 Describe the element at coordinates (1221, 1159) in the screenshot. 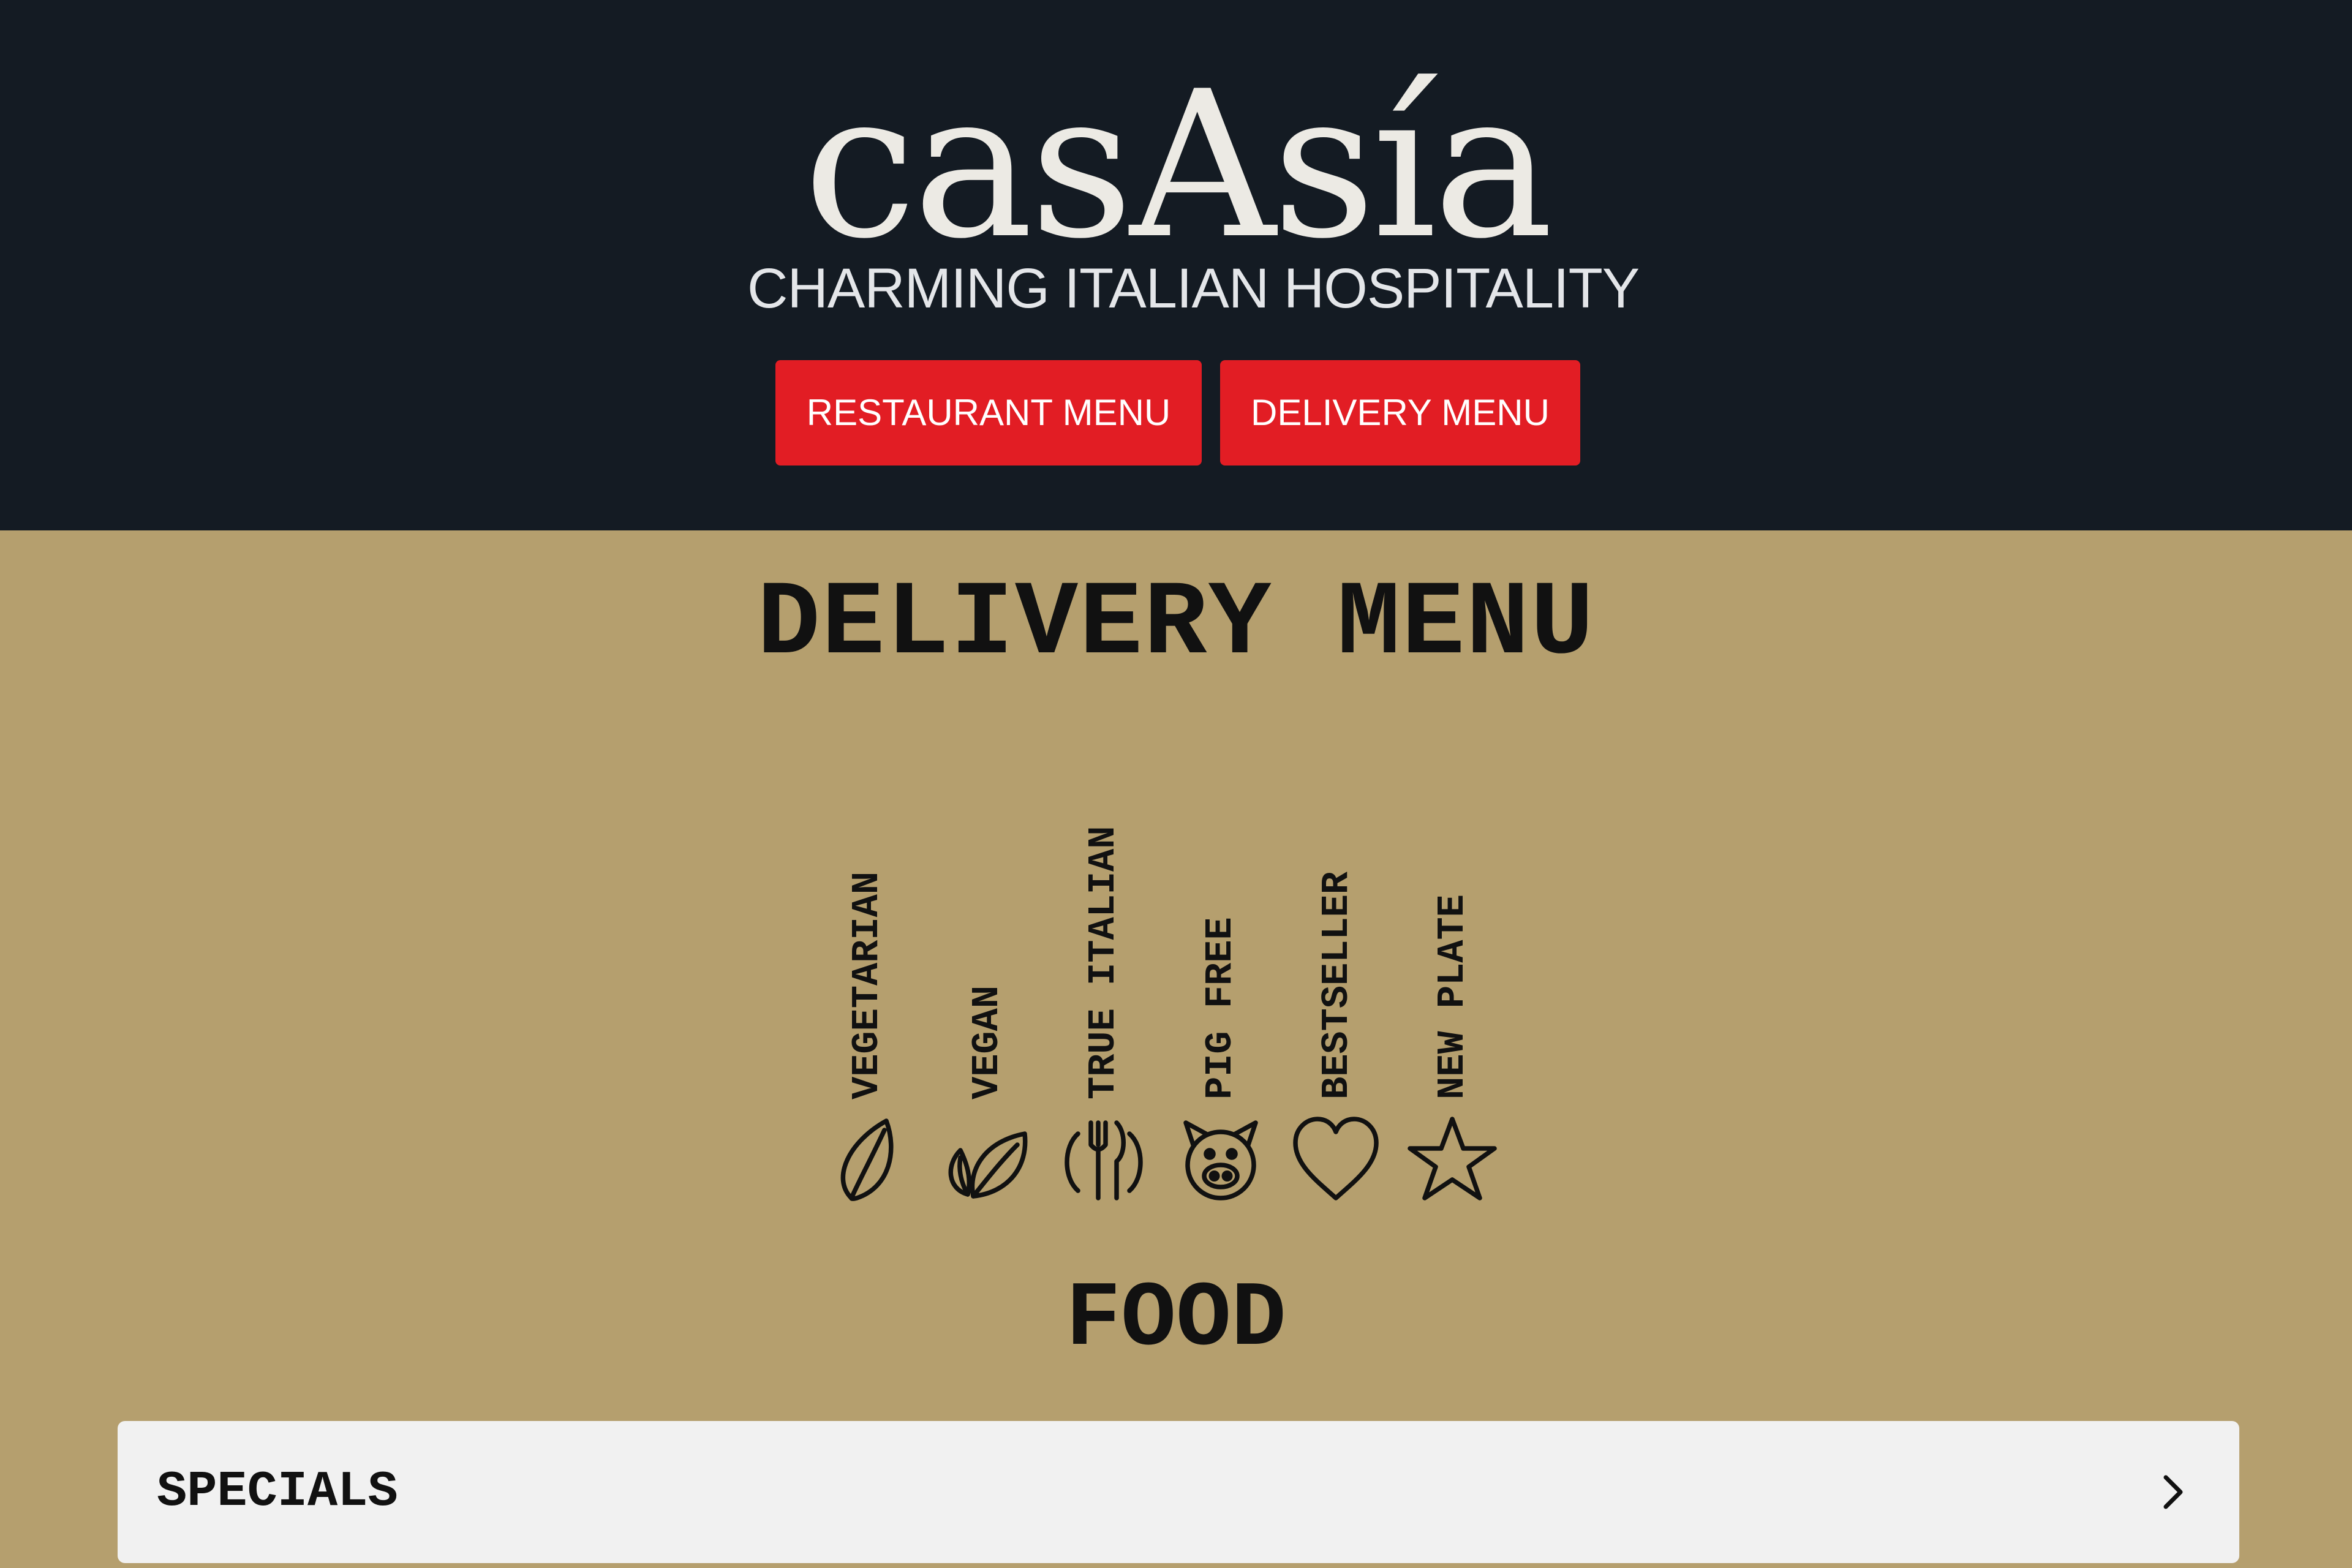

I see `pig-icon` at that location.